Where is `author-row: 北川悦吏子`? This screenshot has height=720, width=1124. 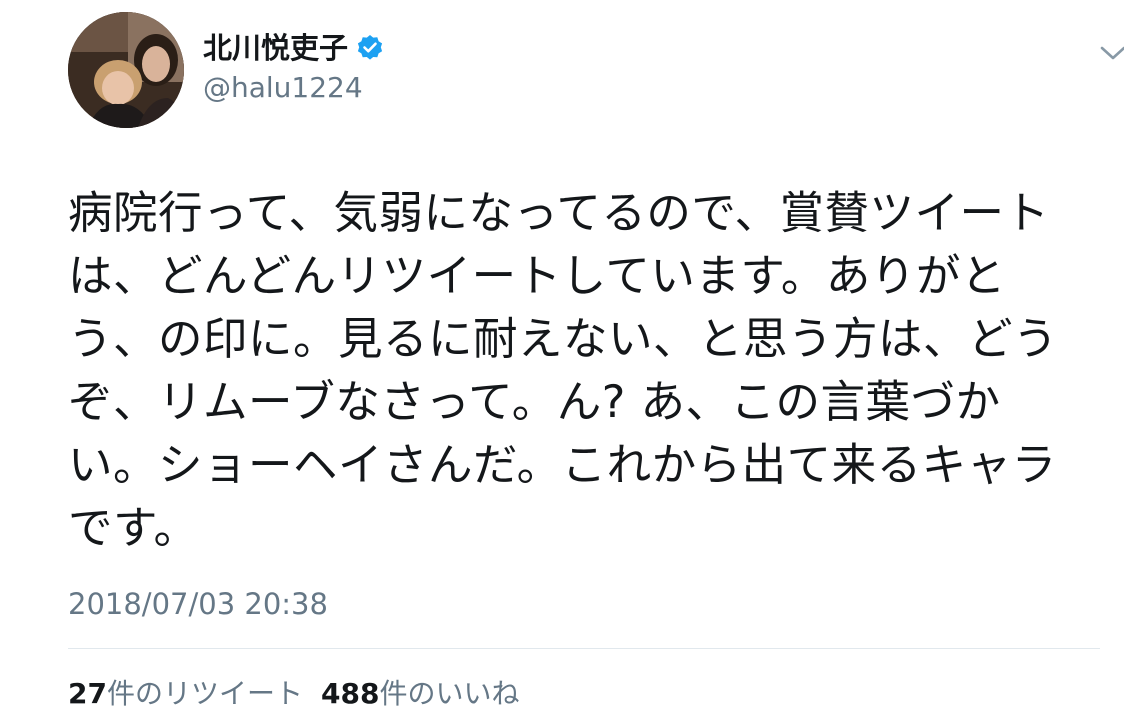 author-row: 北川悦吏子 is located at coordinates (293, 48).